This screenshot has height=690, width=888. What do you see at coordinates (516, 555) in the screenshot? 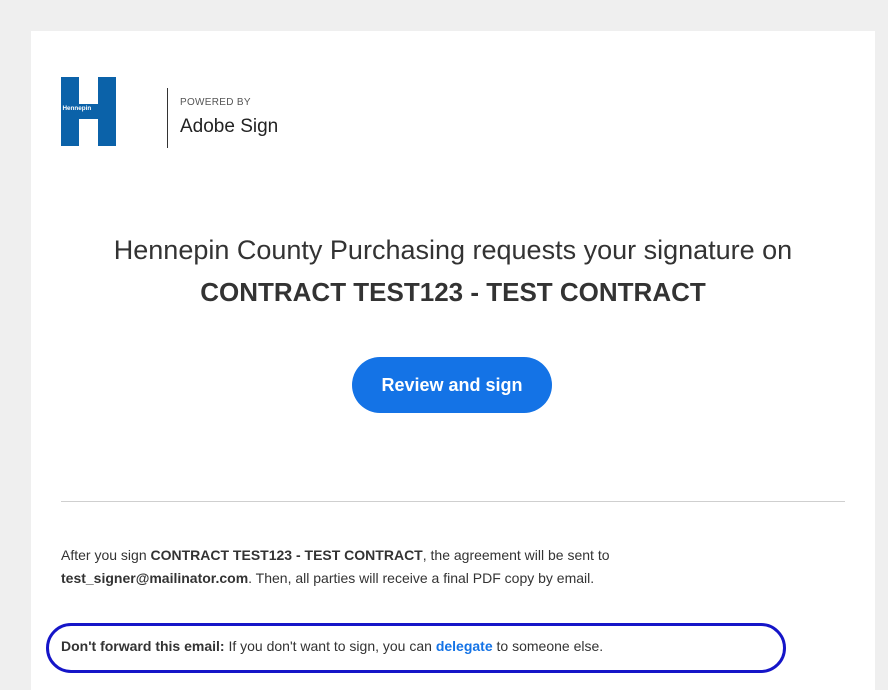
I see `info-text-2: , the agreement will be sent to` at bounding box center [516, 555].